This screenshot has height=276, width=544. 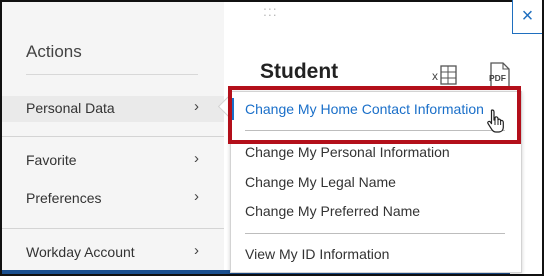 I want to click on menu-item-preferences: Preferences ›, so click(x=113, y=199).